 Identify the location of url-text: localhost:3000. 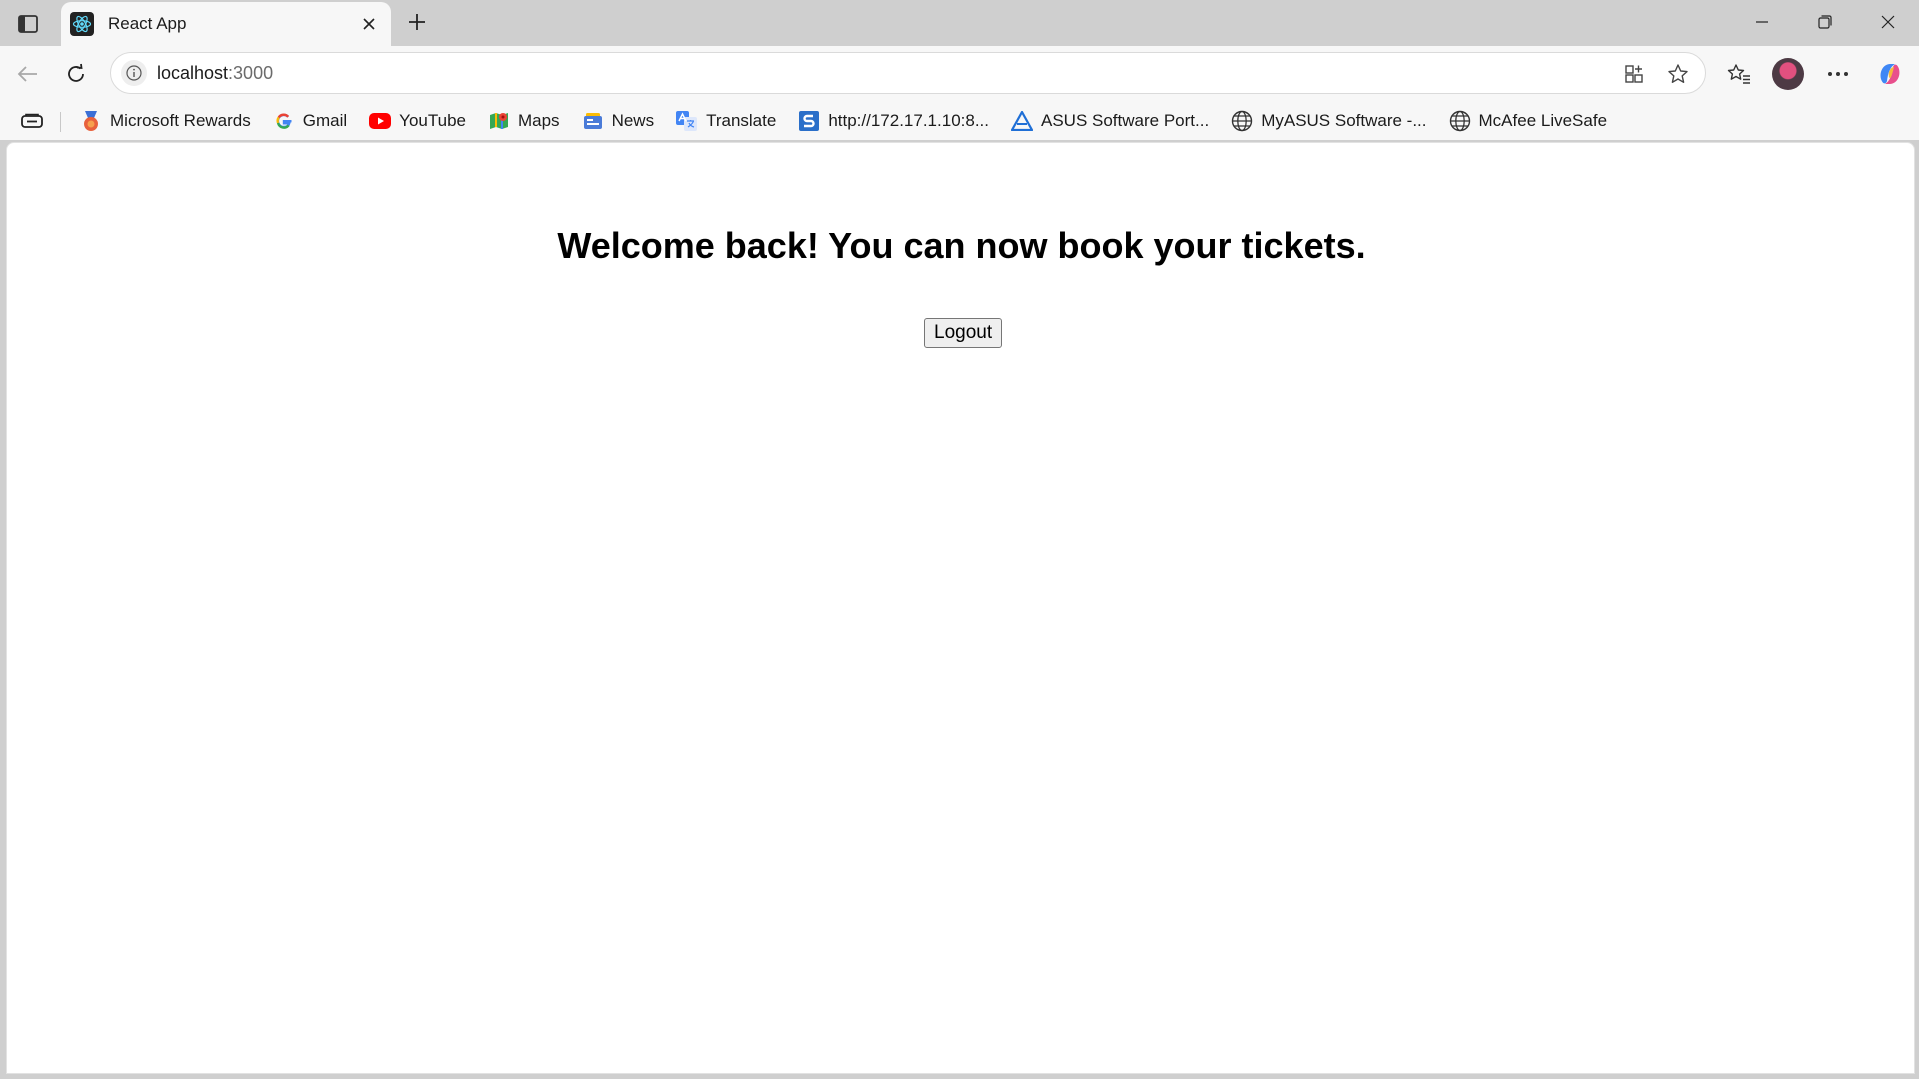
(215, 73).